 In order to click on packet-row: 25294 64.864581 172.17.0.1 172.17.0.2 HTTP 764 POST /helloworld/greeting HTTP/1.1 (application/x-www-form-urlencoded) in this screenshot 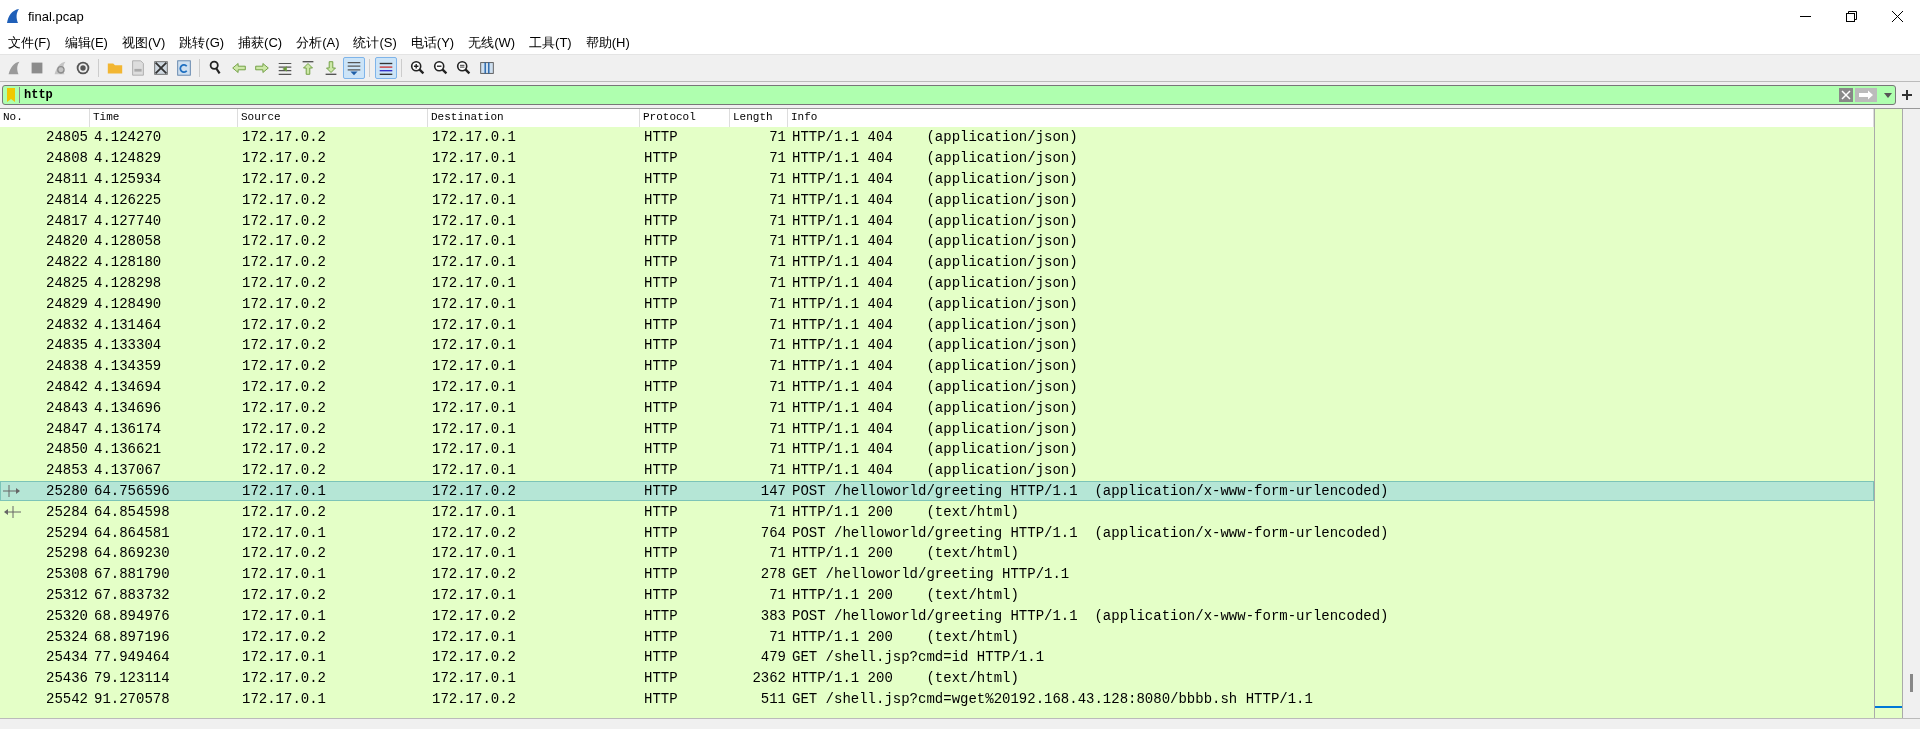, I will do `click(937, 532)`.